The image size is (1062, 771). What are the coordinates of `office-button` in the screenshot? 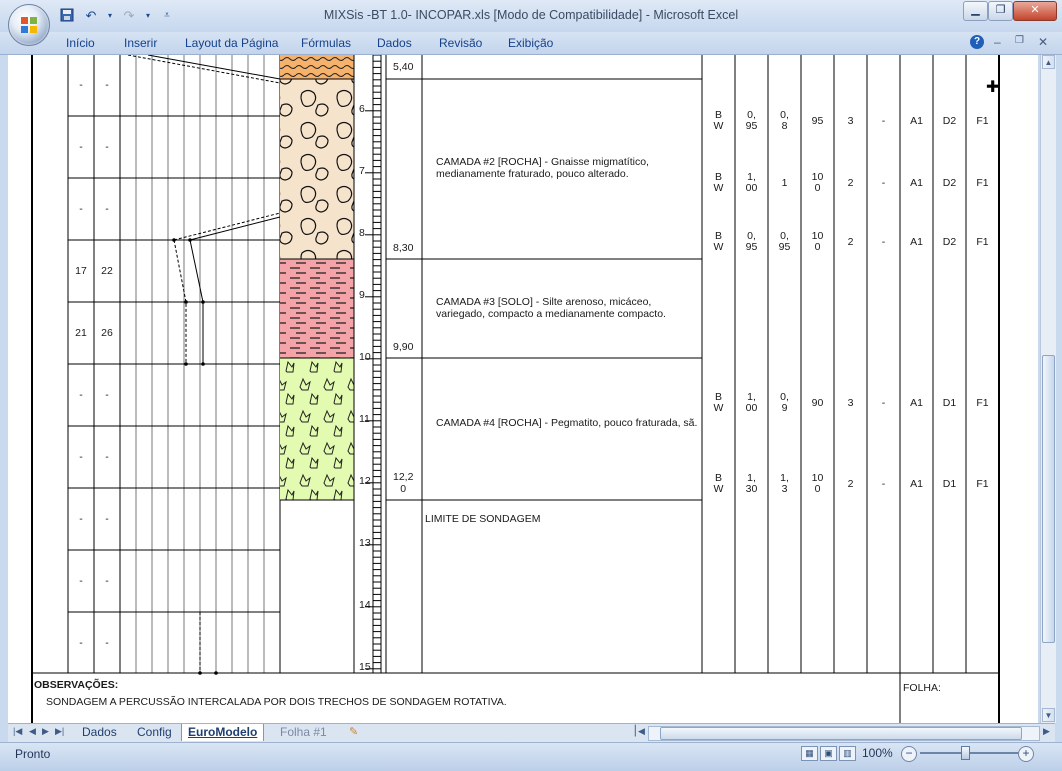 It's located at (29, 25).